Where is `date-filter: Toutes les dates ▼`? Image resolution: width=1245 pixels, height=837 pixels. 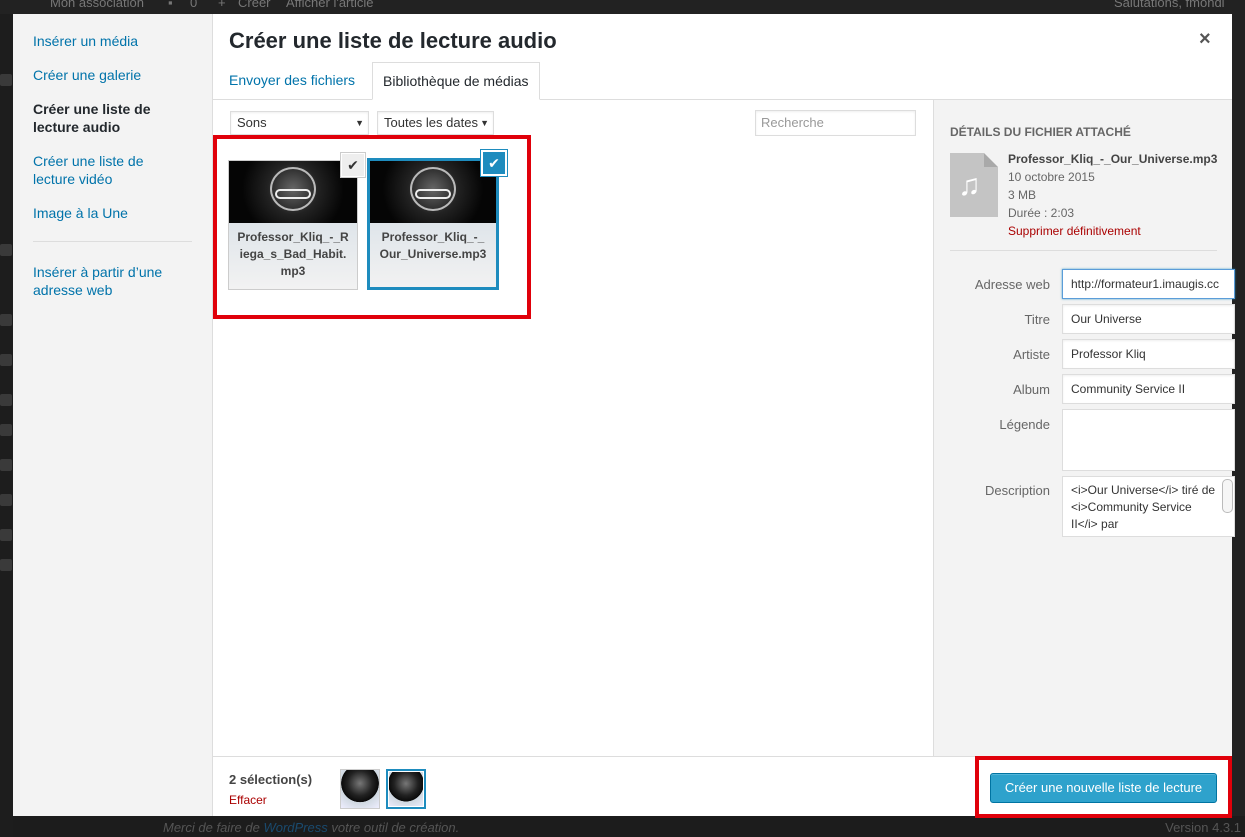
date-filter: Toutes les dates ▼ is located at coordinates (435, 123).